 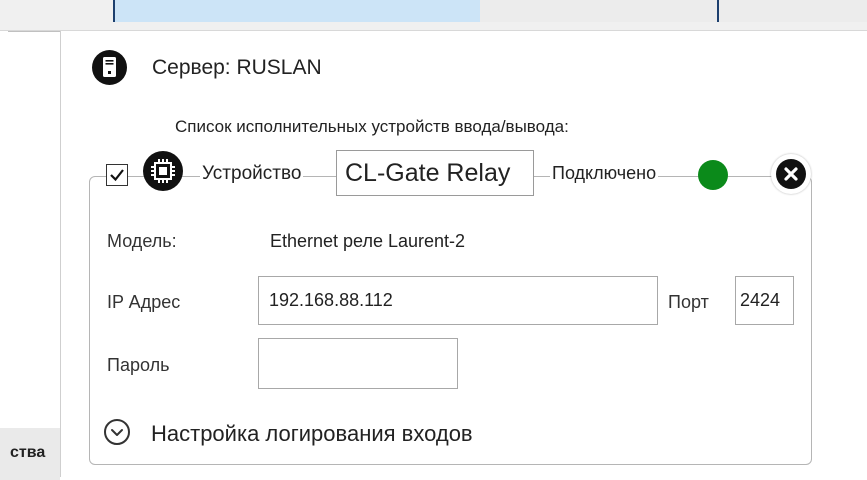 I want to click on port-input: 2424, so click(x=764, y=300).